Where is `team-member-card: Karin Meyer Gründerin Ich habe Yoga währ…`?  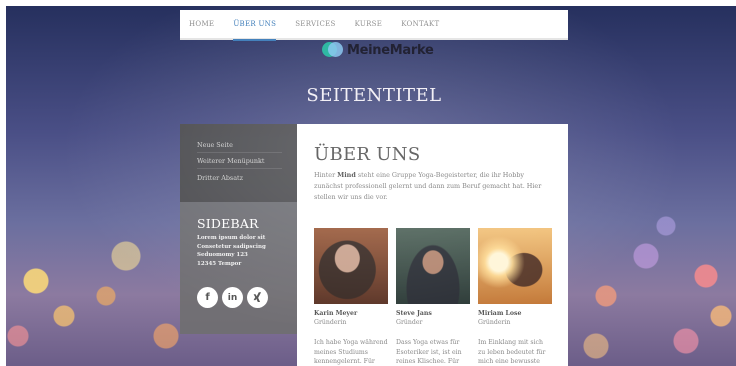
team-member-card: Karin Meyer Gründerin Ich habe Yoga währ… is located at coordinates (351, 297).